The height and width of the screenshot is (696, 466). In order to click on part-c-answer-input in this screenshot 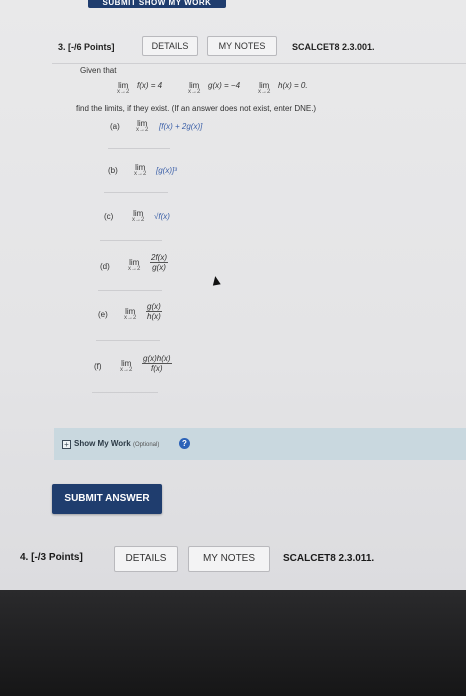, I will do `click(131, 240)`.